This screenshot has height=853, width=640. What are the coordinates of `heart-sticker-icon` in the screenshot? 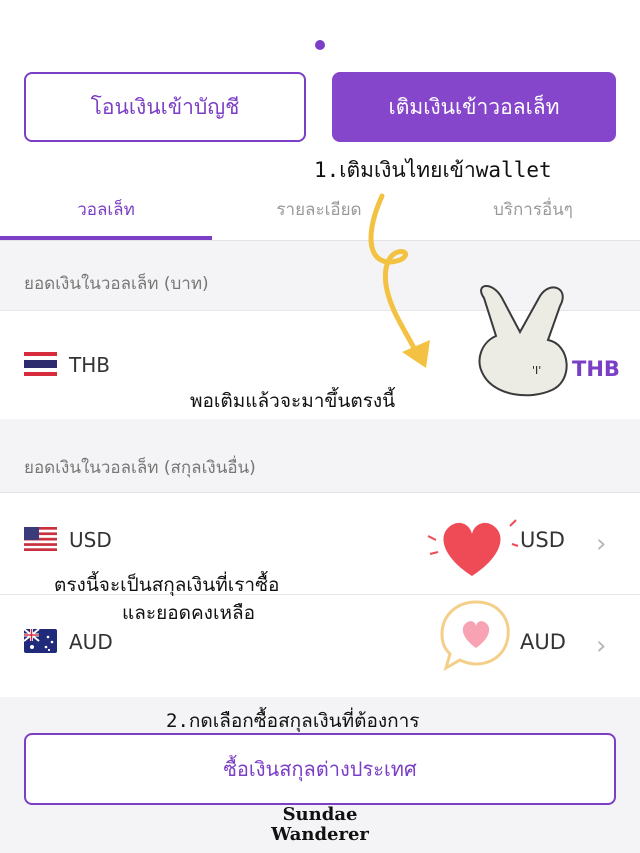 It's located at (473, 547).